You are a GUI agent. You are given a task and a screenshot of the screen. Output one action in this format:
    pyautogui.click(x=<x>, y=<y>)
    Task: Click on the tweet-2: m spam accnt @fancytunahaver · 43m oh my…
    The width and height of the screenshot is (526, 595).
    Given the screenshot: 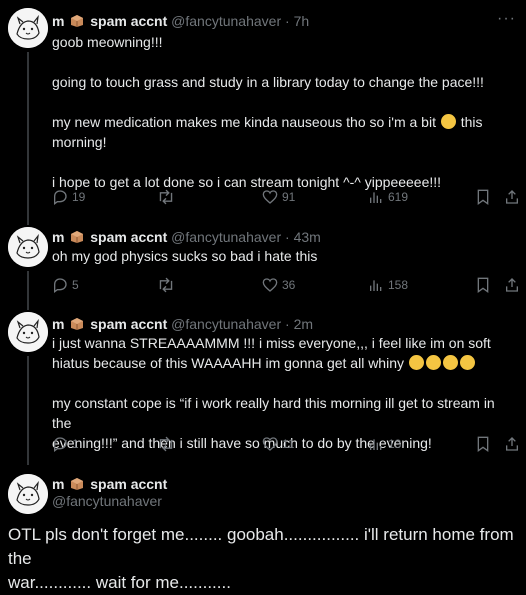 What is the action you would take?
    pyautogui.click(x=263, y=267)
    